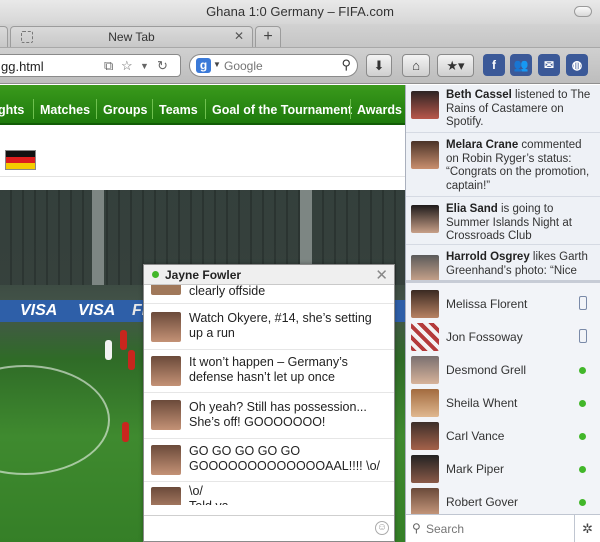 The height and width of the screenshot is (542, 600). I want to click on home-icon: ⌂, so click(416, 65).